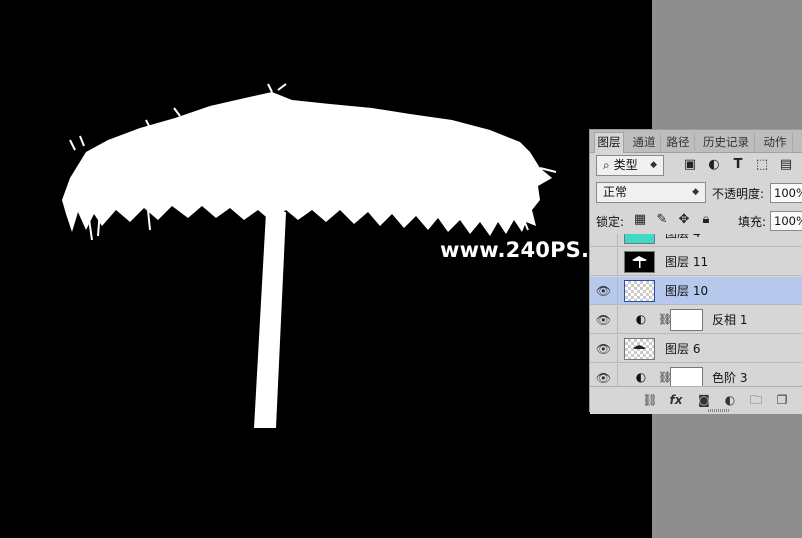 The image size is (802, 538). What do you see at coordinates (726, 142) in the screenshot?
I see `tab-history: 历史记录` at bounding box center [726, 142].